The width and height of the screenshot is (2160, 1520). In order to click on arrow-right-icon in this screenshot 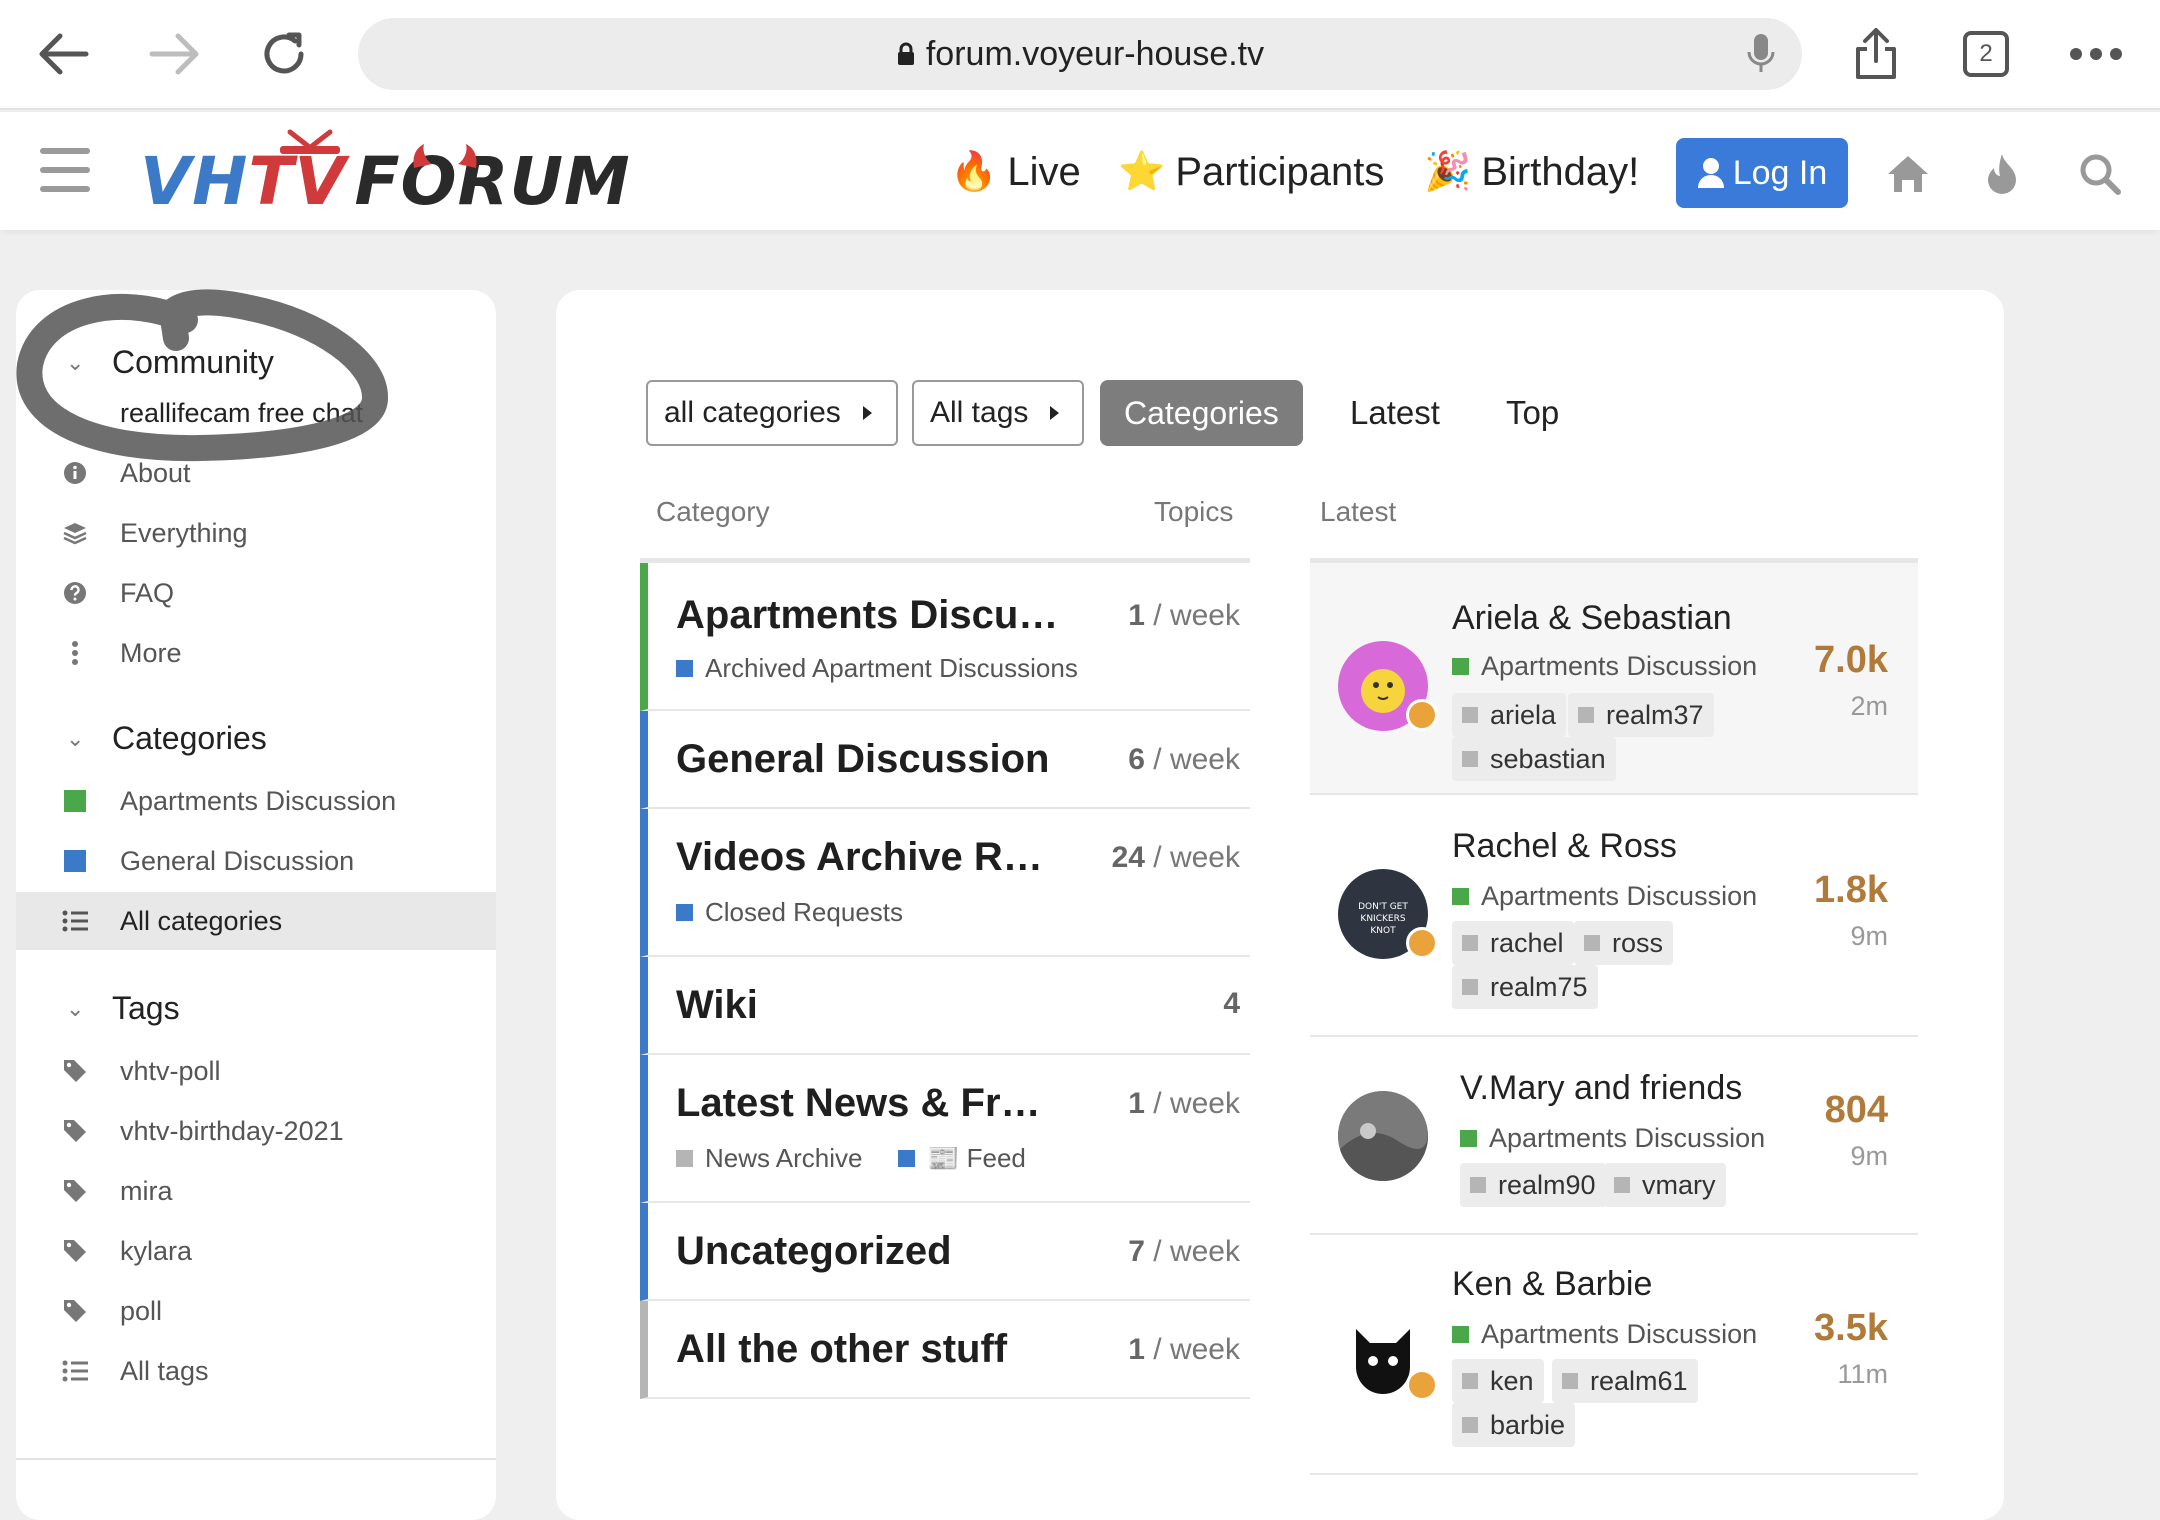, I will do `click(174, 54)`.